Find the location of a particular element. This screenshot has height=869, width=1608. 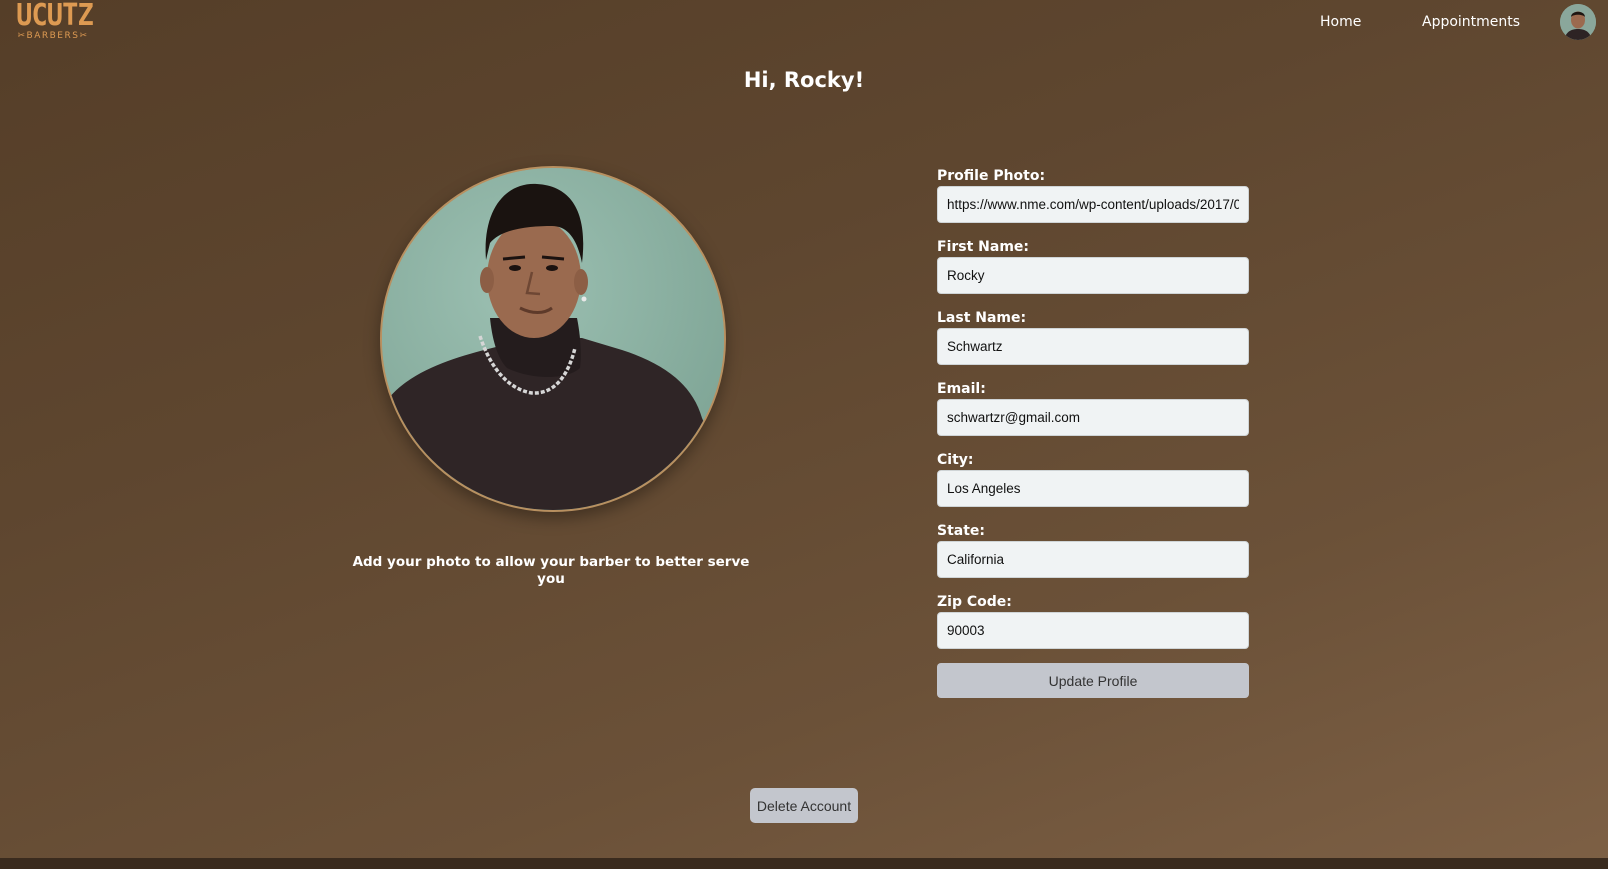

footer-strip is located at coordinates (804, 863).